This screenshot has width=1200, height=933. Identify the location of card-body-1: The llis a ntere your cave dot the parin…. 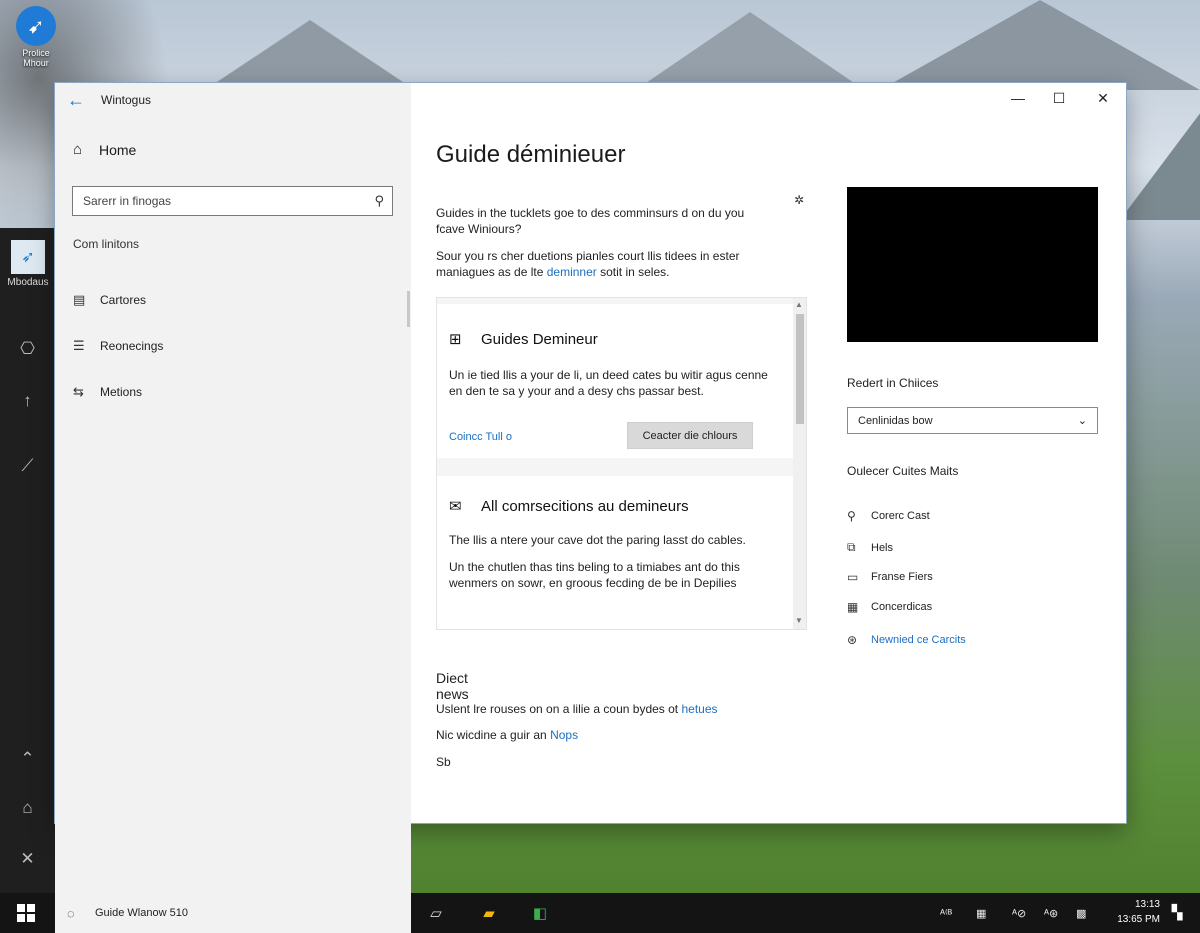
(597, 540).